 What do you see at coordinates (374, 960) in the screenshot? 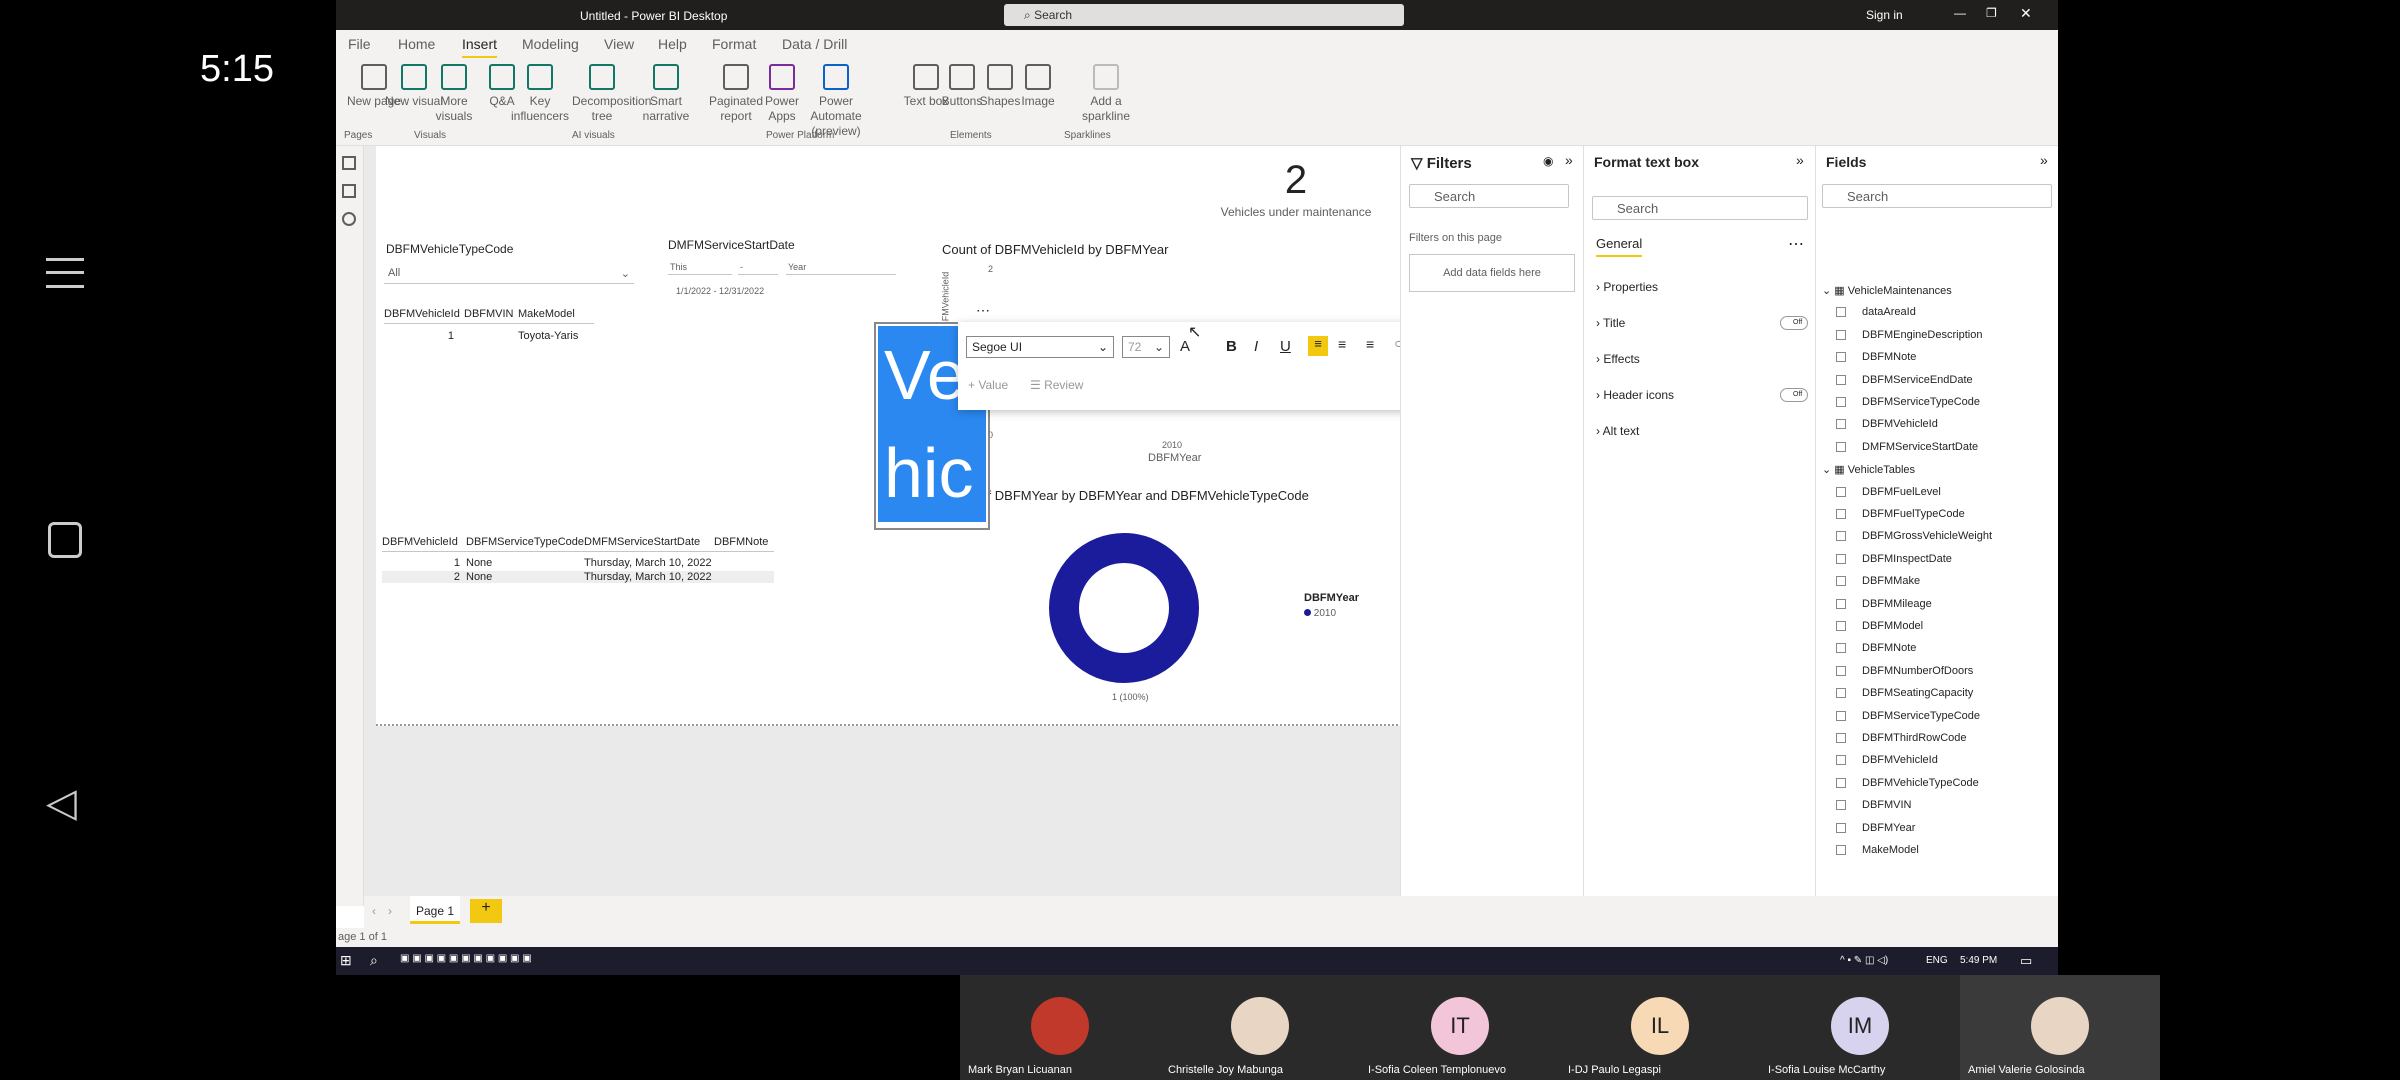
I see `search-icon: ⌕` at bounding box center [374, 960].